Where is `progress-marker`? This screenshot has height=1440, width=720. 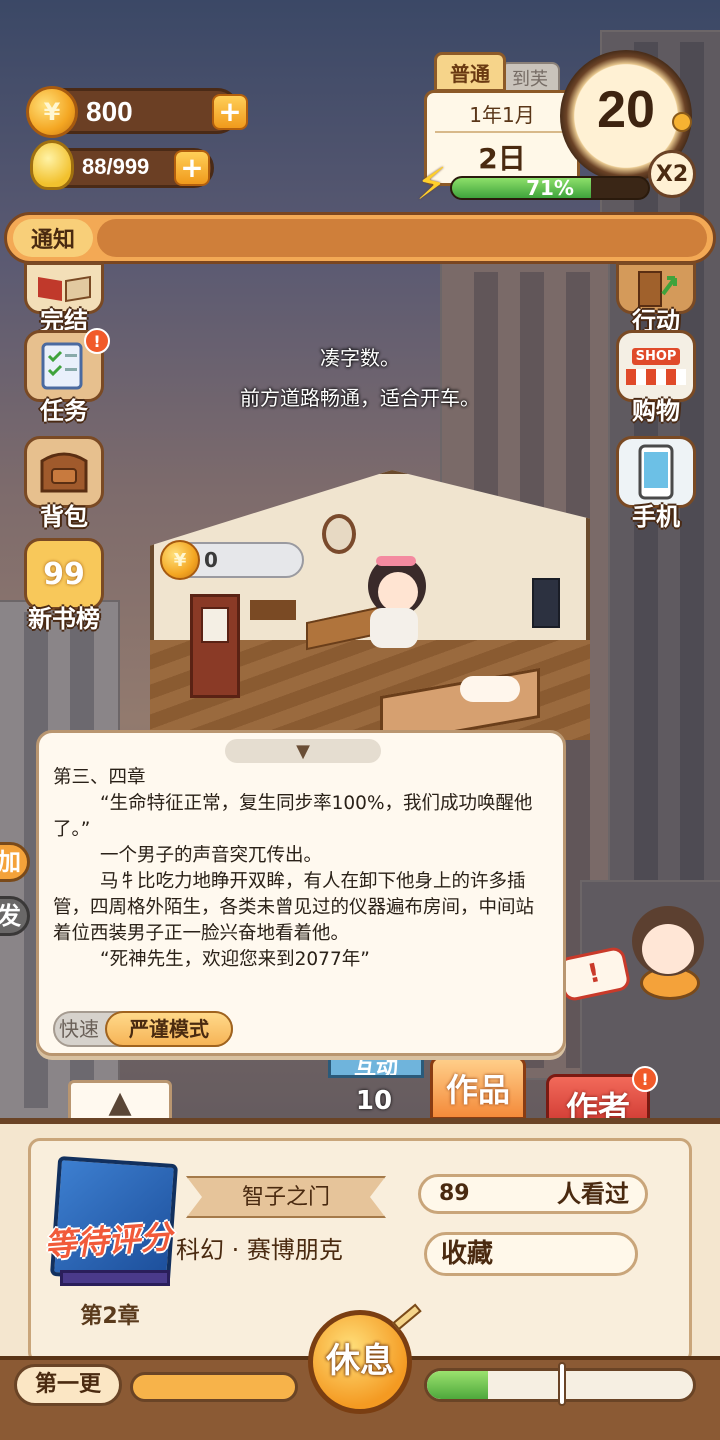
progress-marker is located at coordinates (562, 1384).